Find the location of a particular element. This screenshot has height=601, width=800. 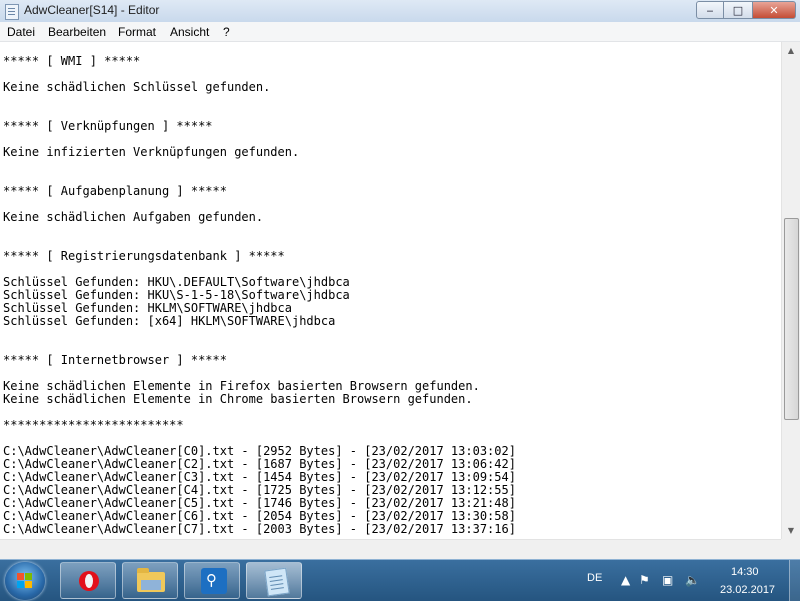

minimize-button: ‒ is located at coordinates (710, 10).